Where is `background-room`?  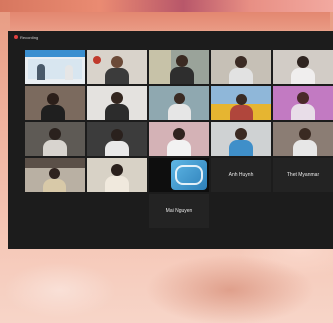
background-room is located at coordinates (55, 163).